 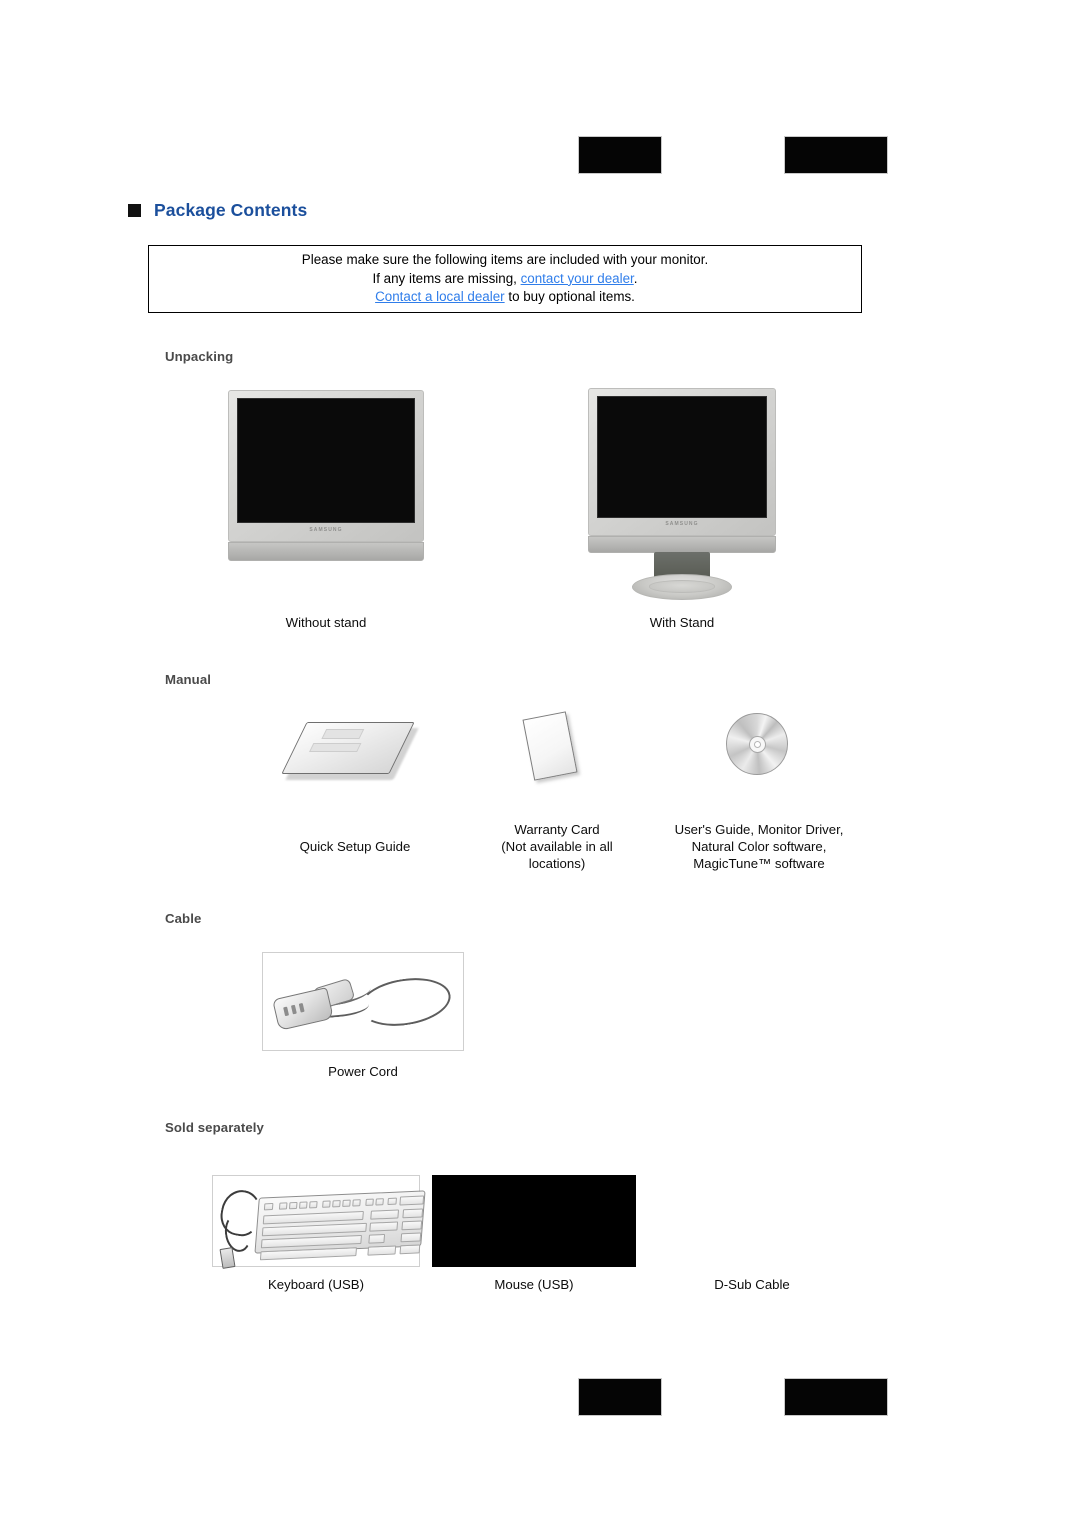 I want to click on group-label-sold-separately-text: Sold separately, so click(x=214, y=1127).